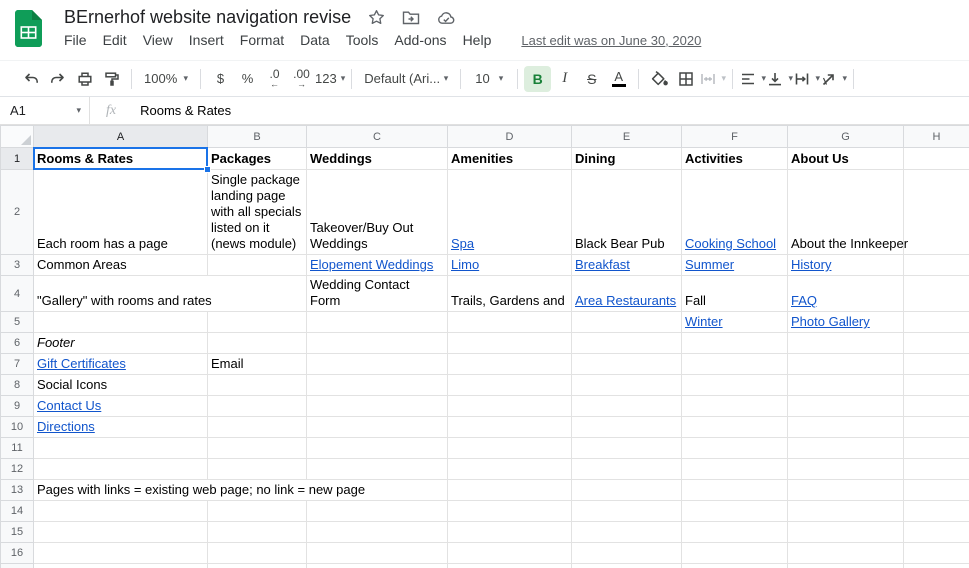  I want to click on row-header-17: 17, so click(17, 565).